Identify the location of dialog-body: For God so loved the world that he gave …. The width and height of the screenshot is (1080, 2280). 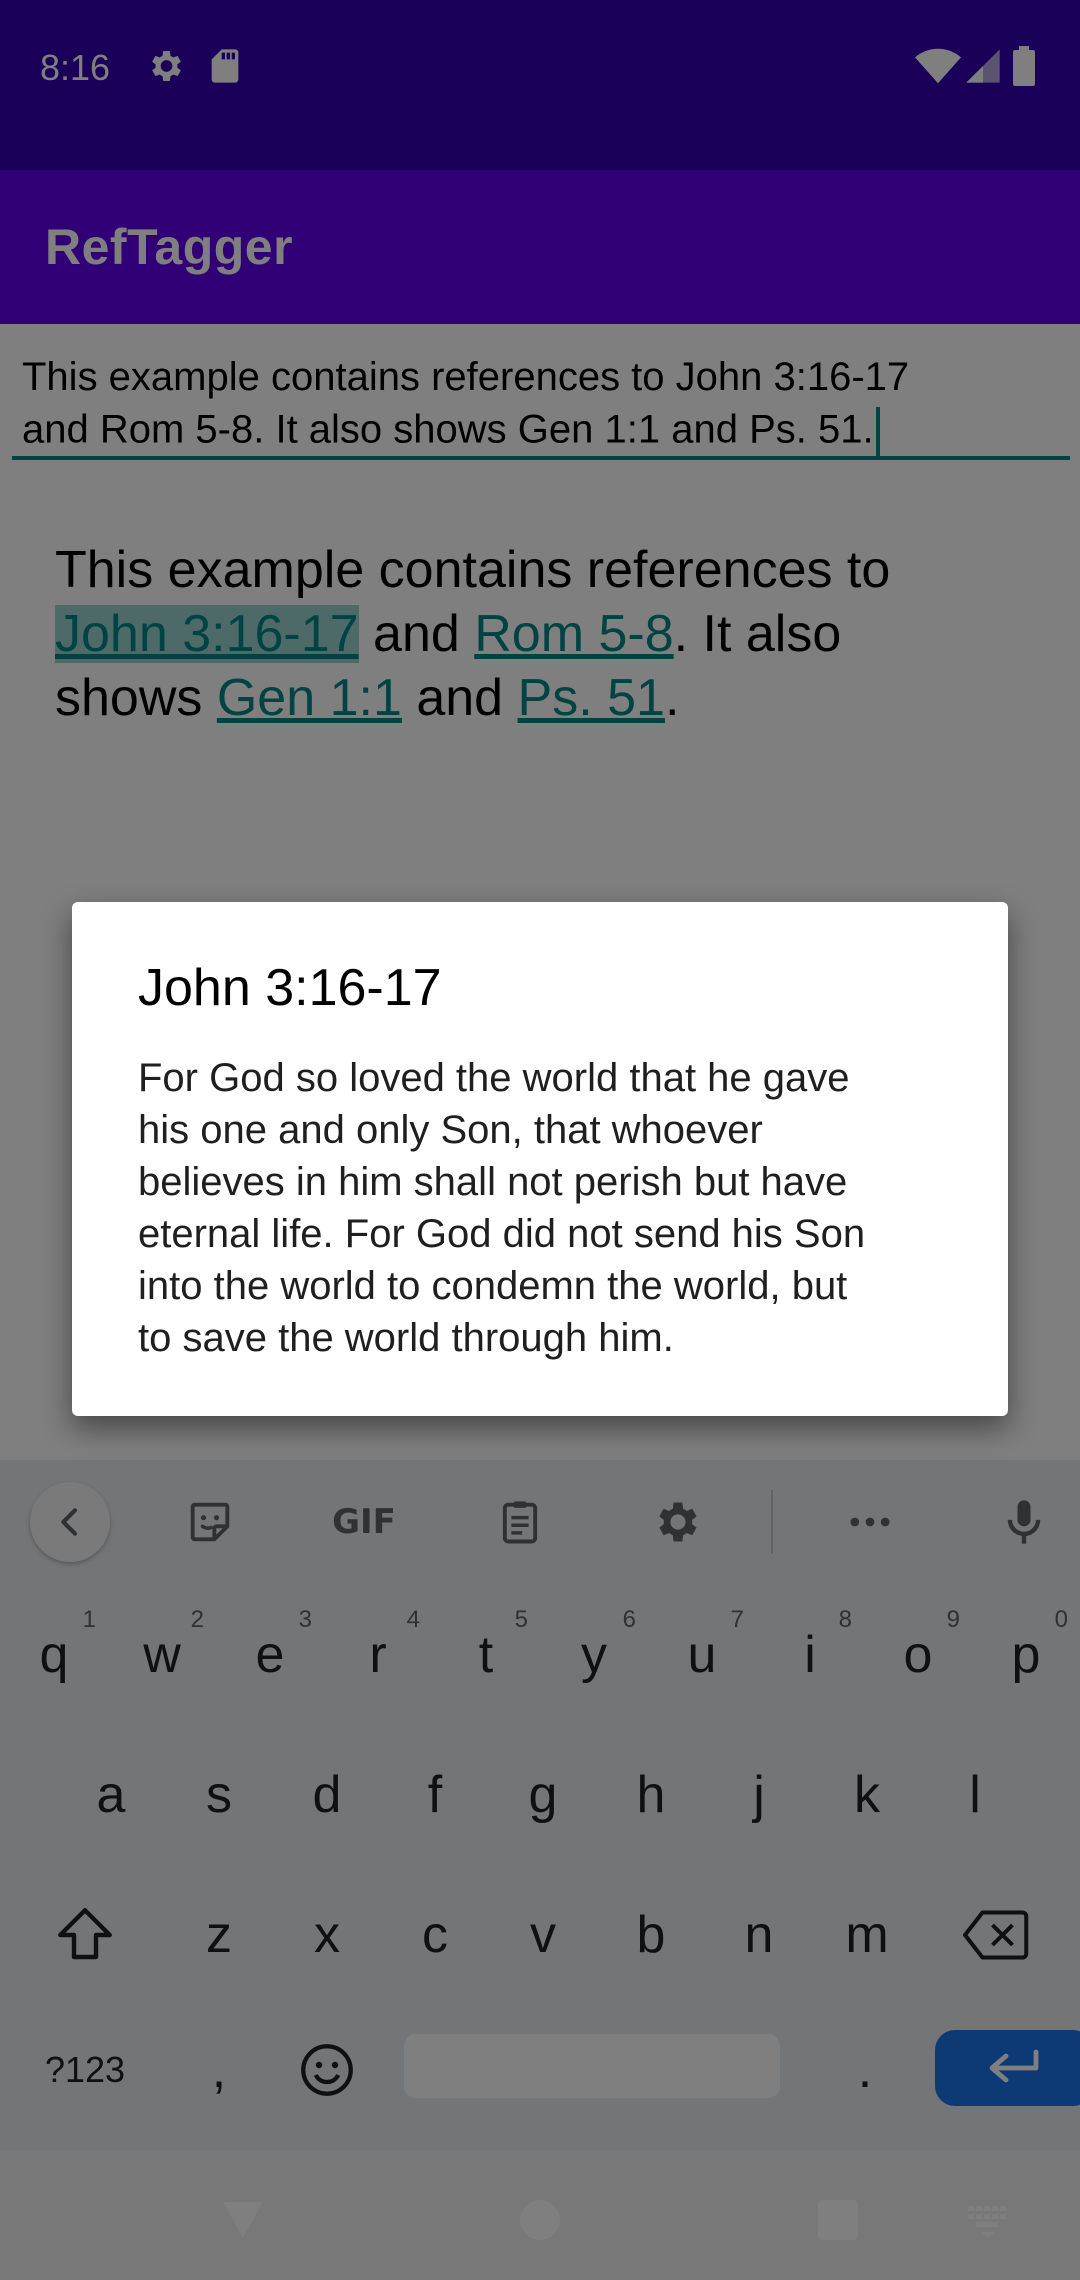
(548, 1208).